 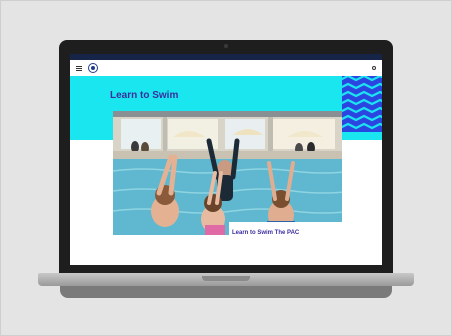 I want to click on logo-icon, so click(x=93, y=68).